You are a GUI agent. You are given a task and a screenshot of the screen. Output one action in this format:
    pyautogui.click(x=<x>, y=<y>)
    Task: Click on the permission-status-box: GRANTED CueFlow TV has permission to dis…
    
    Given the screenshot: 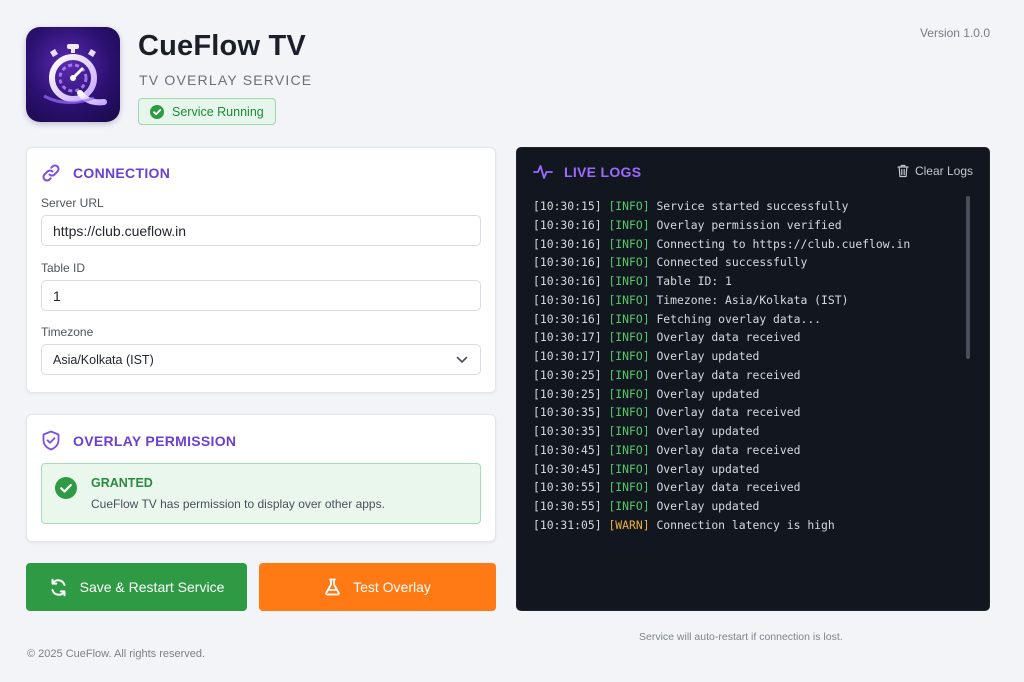 What is the action you would take?
    pyautogui.click(x=261, y=493)
    